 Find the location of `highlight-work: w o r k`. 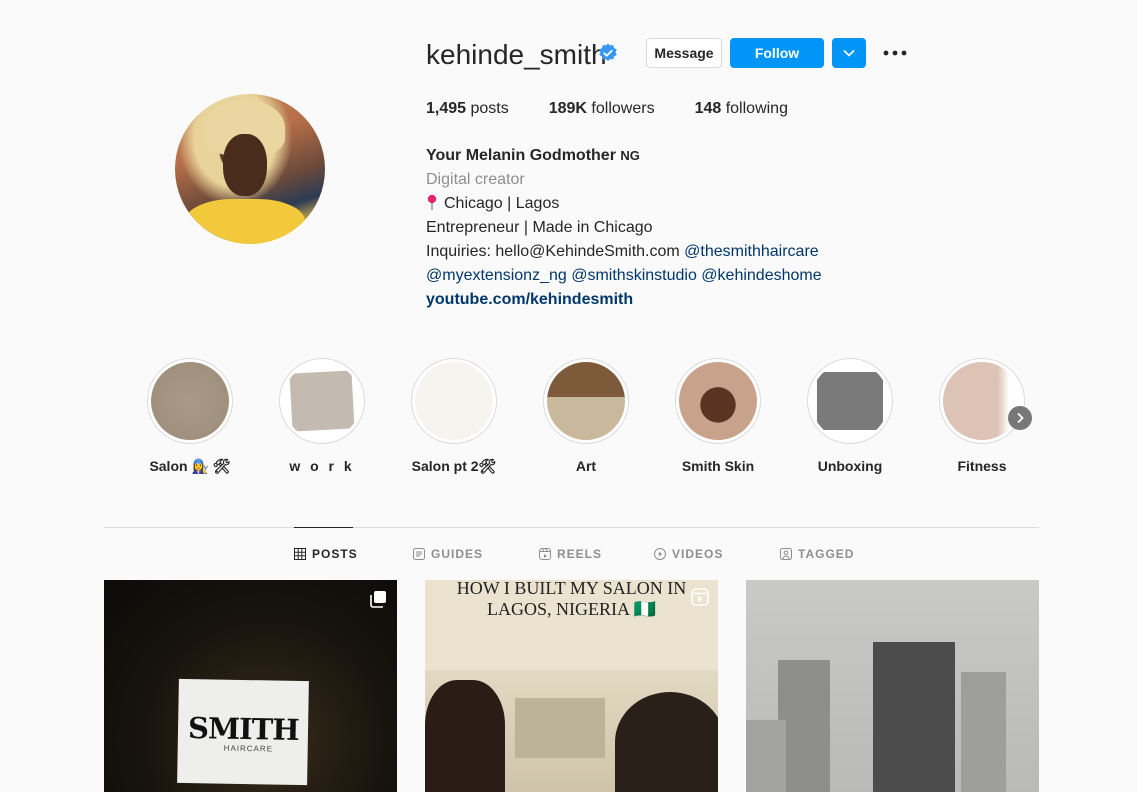

highlight-work: w o r k is located at coordinates (322, 416).